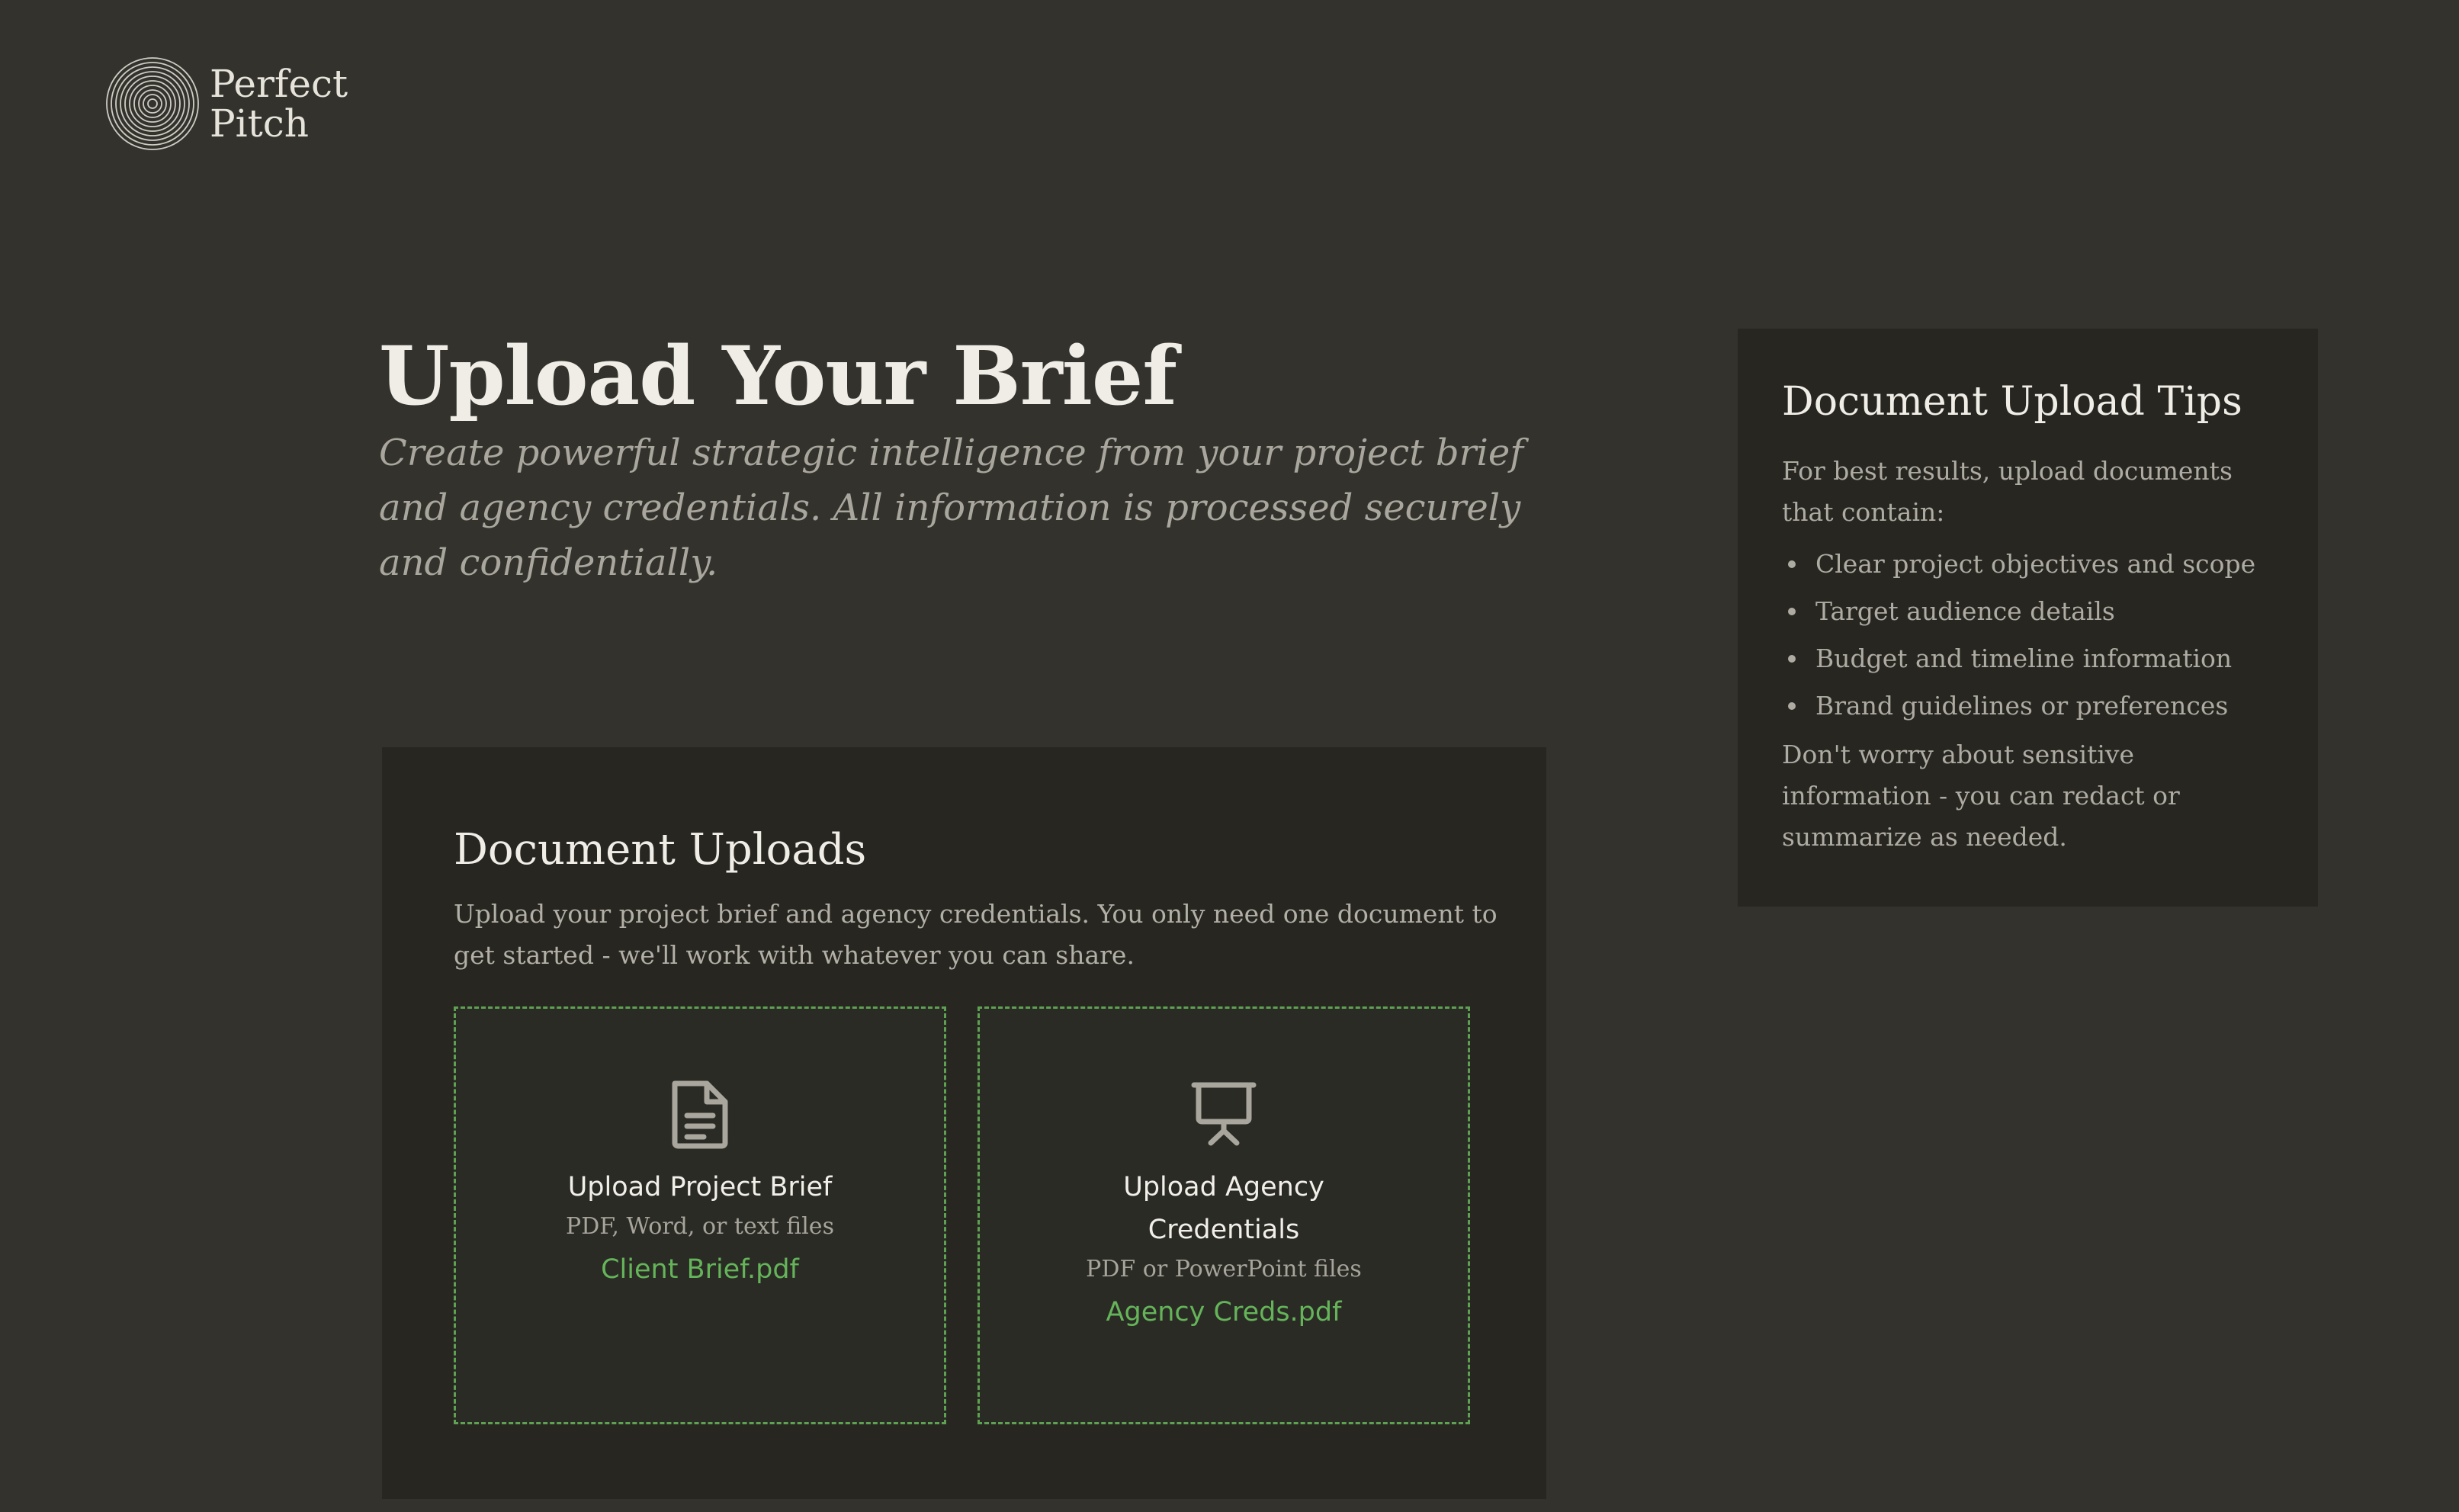 The height and width of the screenshot is (1512, 2459). Describe the element at coordinates (2036, 564) in the screenshot. I see `tips-item-text: Clear project objectives and scope` at that location.